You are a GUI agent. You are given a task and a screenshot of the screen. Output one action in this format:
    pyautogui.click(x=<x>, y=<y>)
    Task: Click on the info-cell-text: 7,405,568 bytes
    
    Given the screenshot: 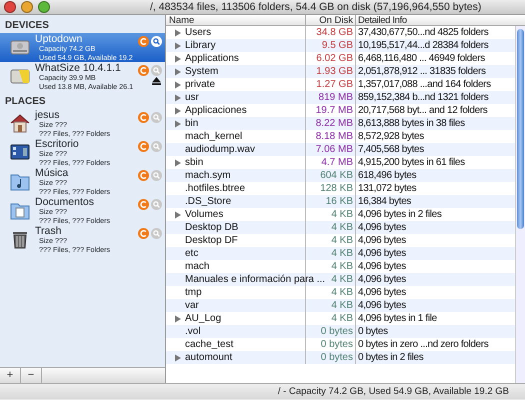 What is the action you would take?
    pyautogui.click(x=391, y=149)
    